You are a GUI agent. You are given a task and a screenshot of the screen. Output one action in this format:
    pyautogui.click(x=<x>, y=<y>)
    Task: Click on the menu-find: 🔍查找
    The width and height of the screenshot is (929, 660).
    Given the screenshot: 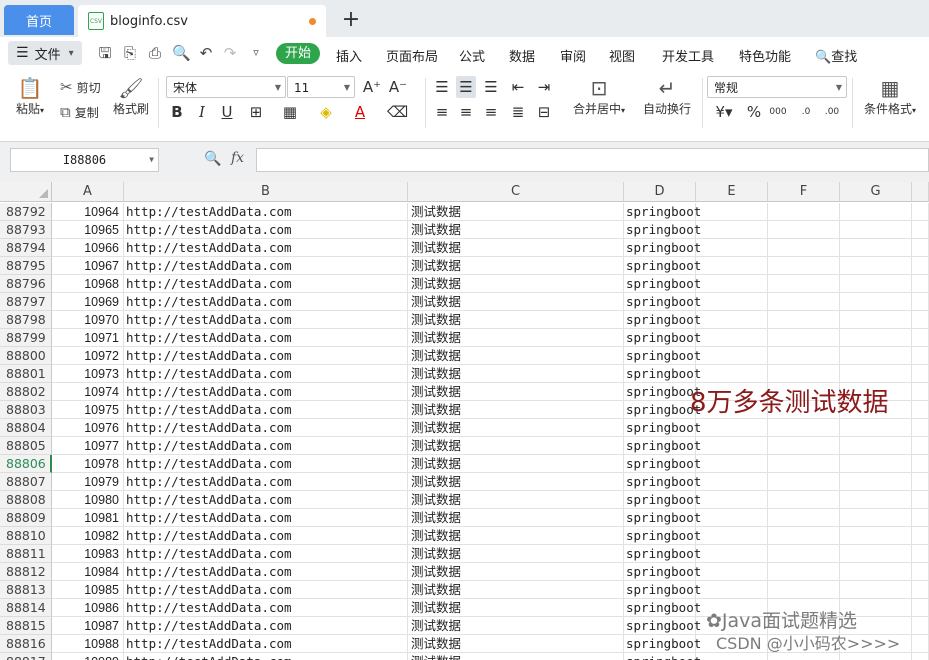 What is the action you would take?
    pyautogui.click(x=836, y=55)
    